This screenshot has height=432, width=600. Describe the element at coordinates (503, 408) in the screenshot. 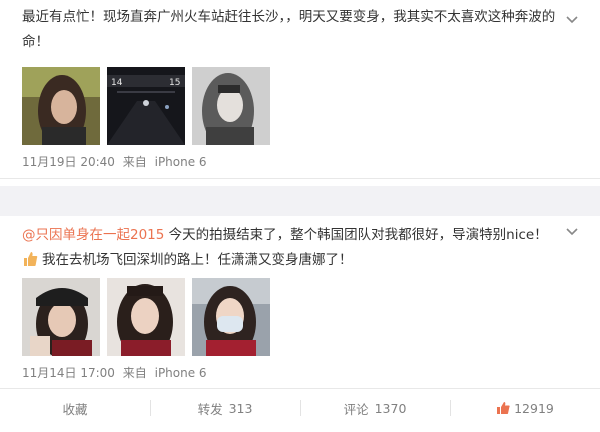

I see `thumbs-up-icon` at that location.